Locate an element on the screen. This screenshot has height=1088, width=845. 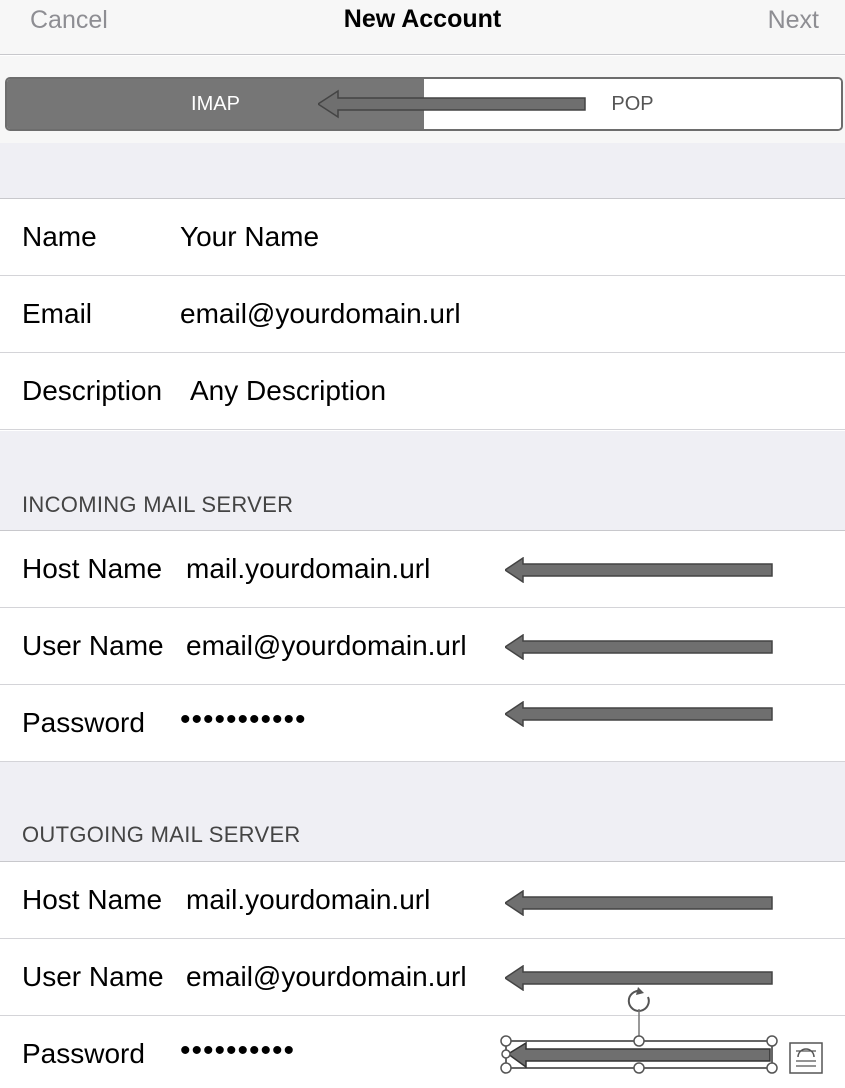
email-field: email@yourdomain.url is located at coordinates (320, 314).